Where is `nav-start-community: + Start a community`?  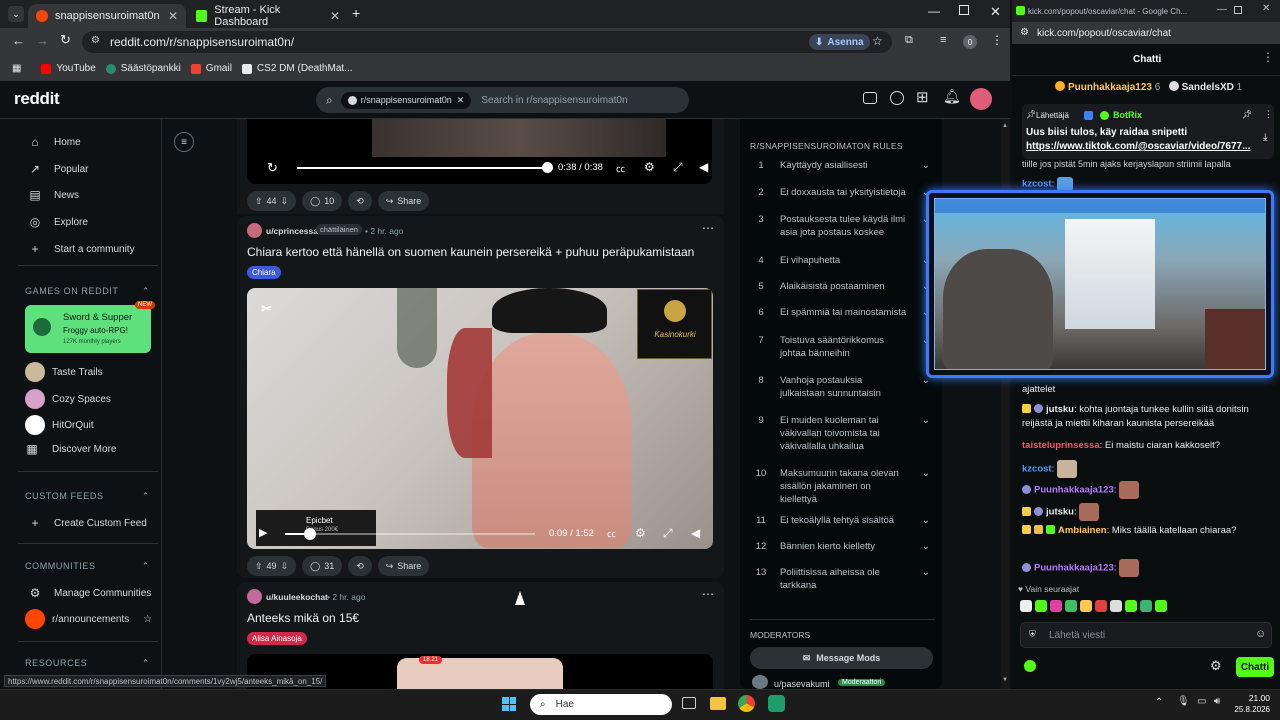
nav-start-community: + Start a community is located at coordinates (81, 249).